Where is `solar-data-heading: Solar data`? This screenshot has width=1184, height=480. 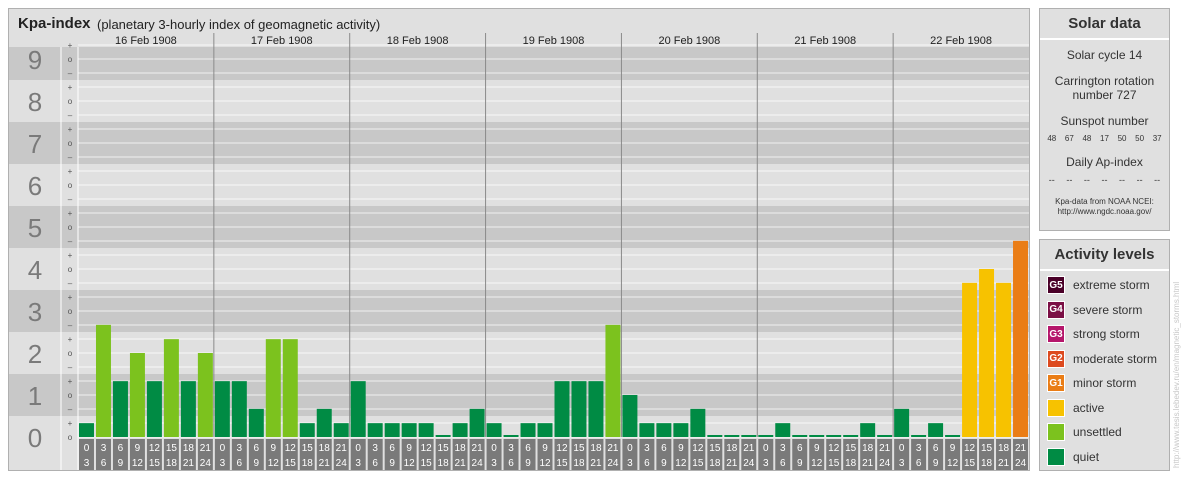 solar-data-heading: Solar data is located at coordinates (1104, 24).